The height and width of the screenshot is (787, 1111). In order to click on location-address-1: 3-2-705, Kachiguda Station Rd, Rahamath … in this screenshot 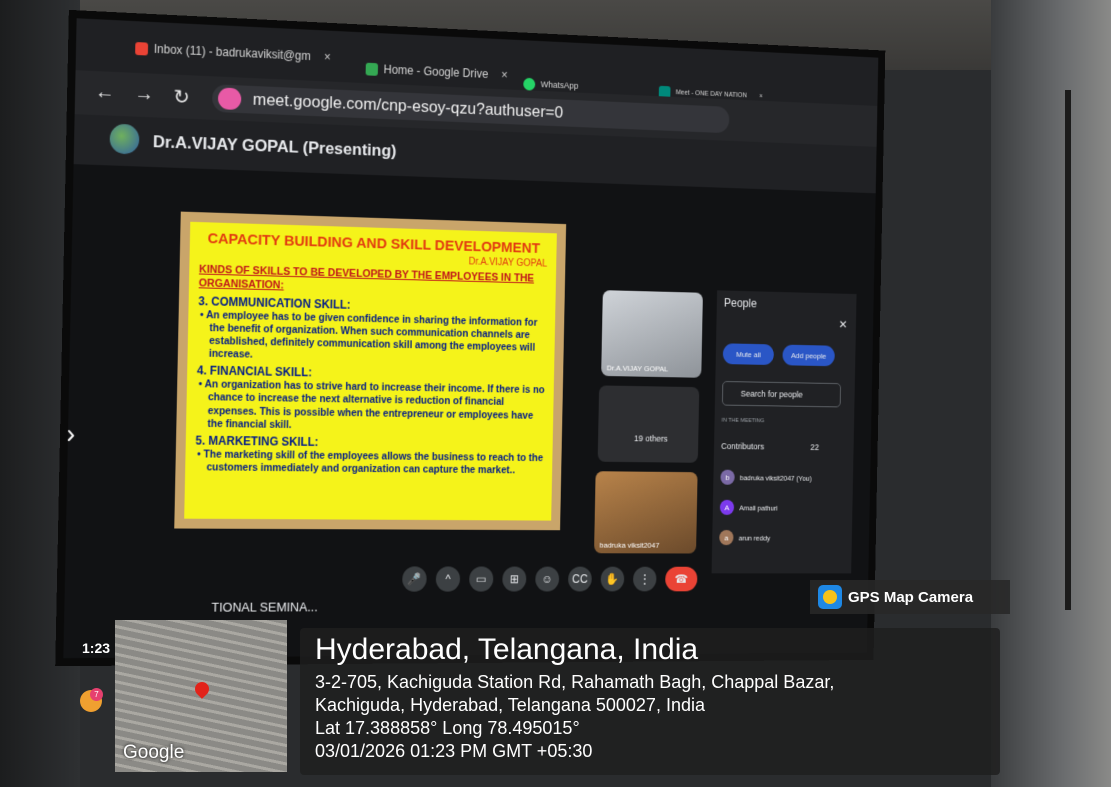, I will do `click(575, 682)`.